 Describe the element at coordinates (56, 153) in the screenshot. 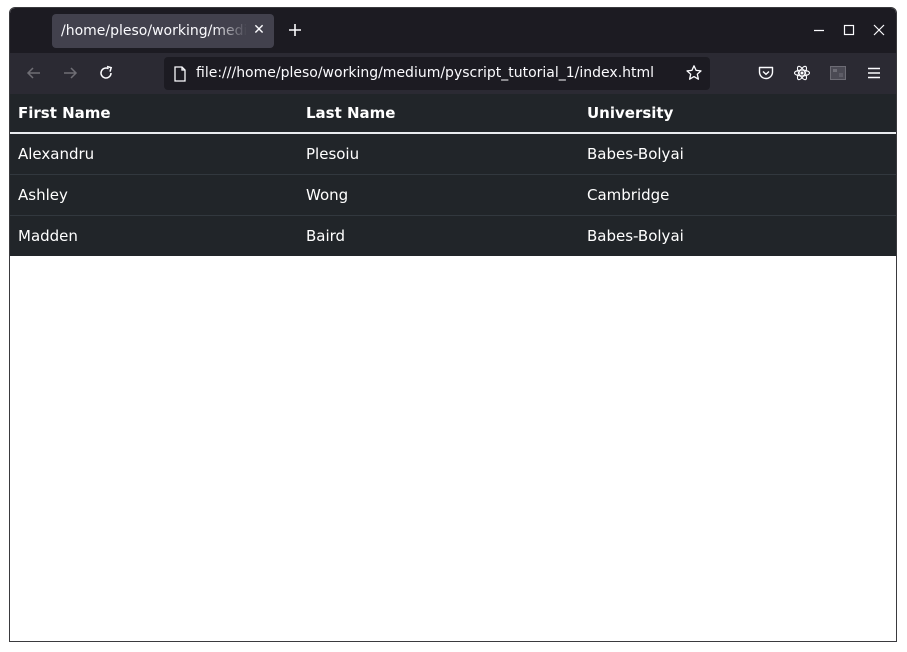

I see `table-cell: Alexandru` at that location.